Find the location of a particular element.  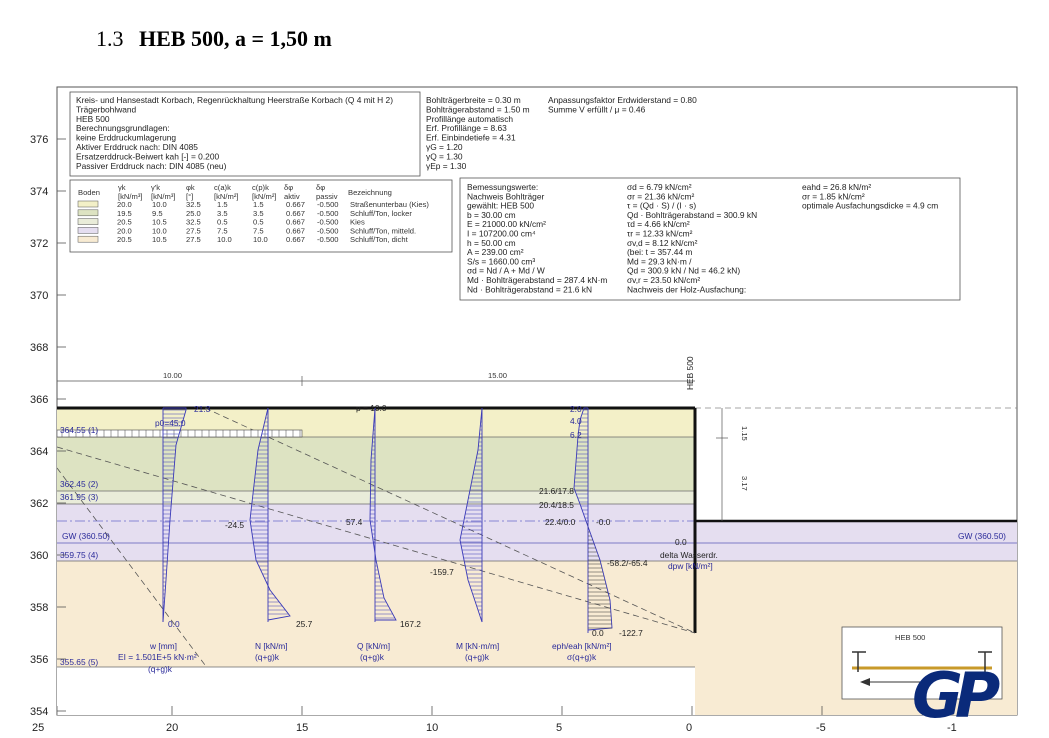

caption-delta: delta Wasserdr. is located at coordinates (689, 555).